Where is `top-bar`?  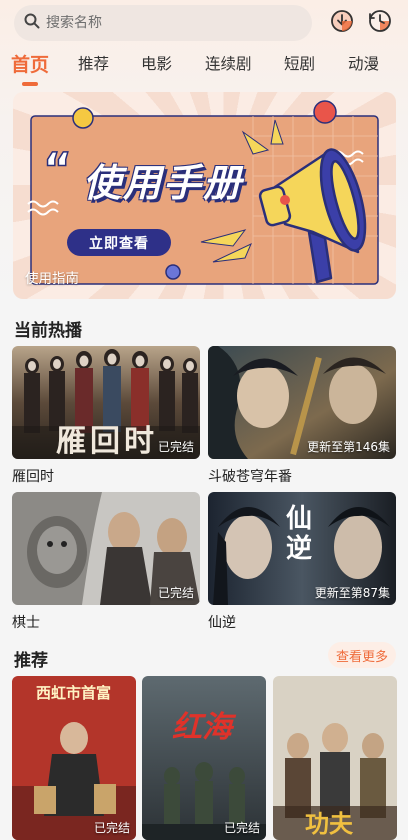 top-bar is located at coordinates (204, 22).